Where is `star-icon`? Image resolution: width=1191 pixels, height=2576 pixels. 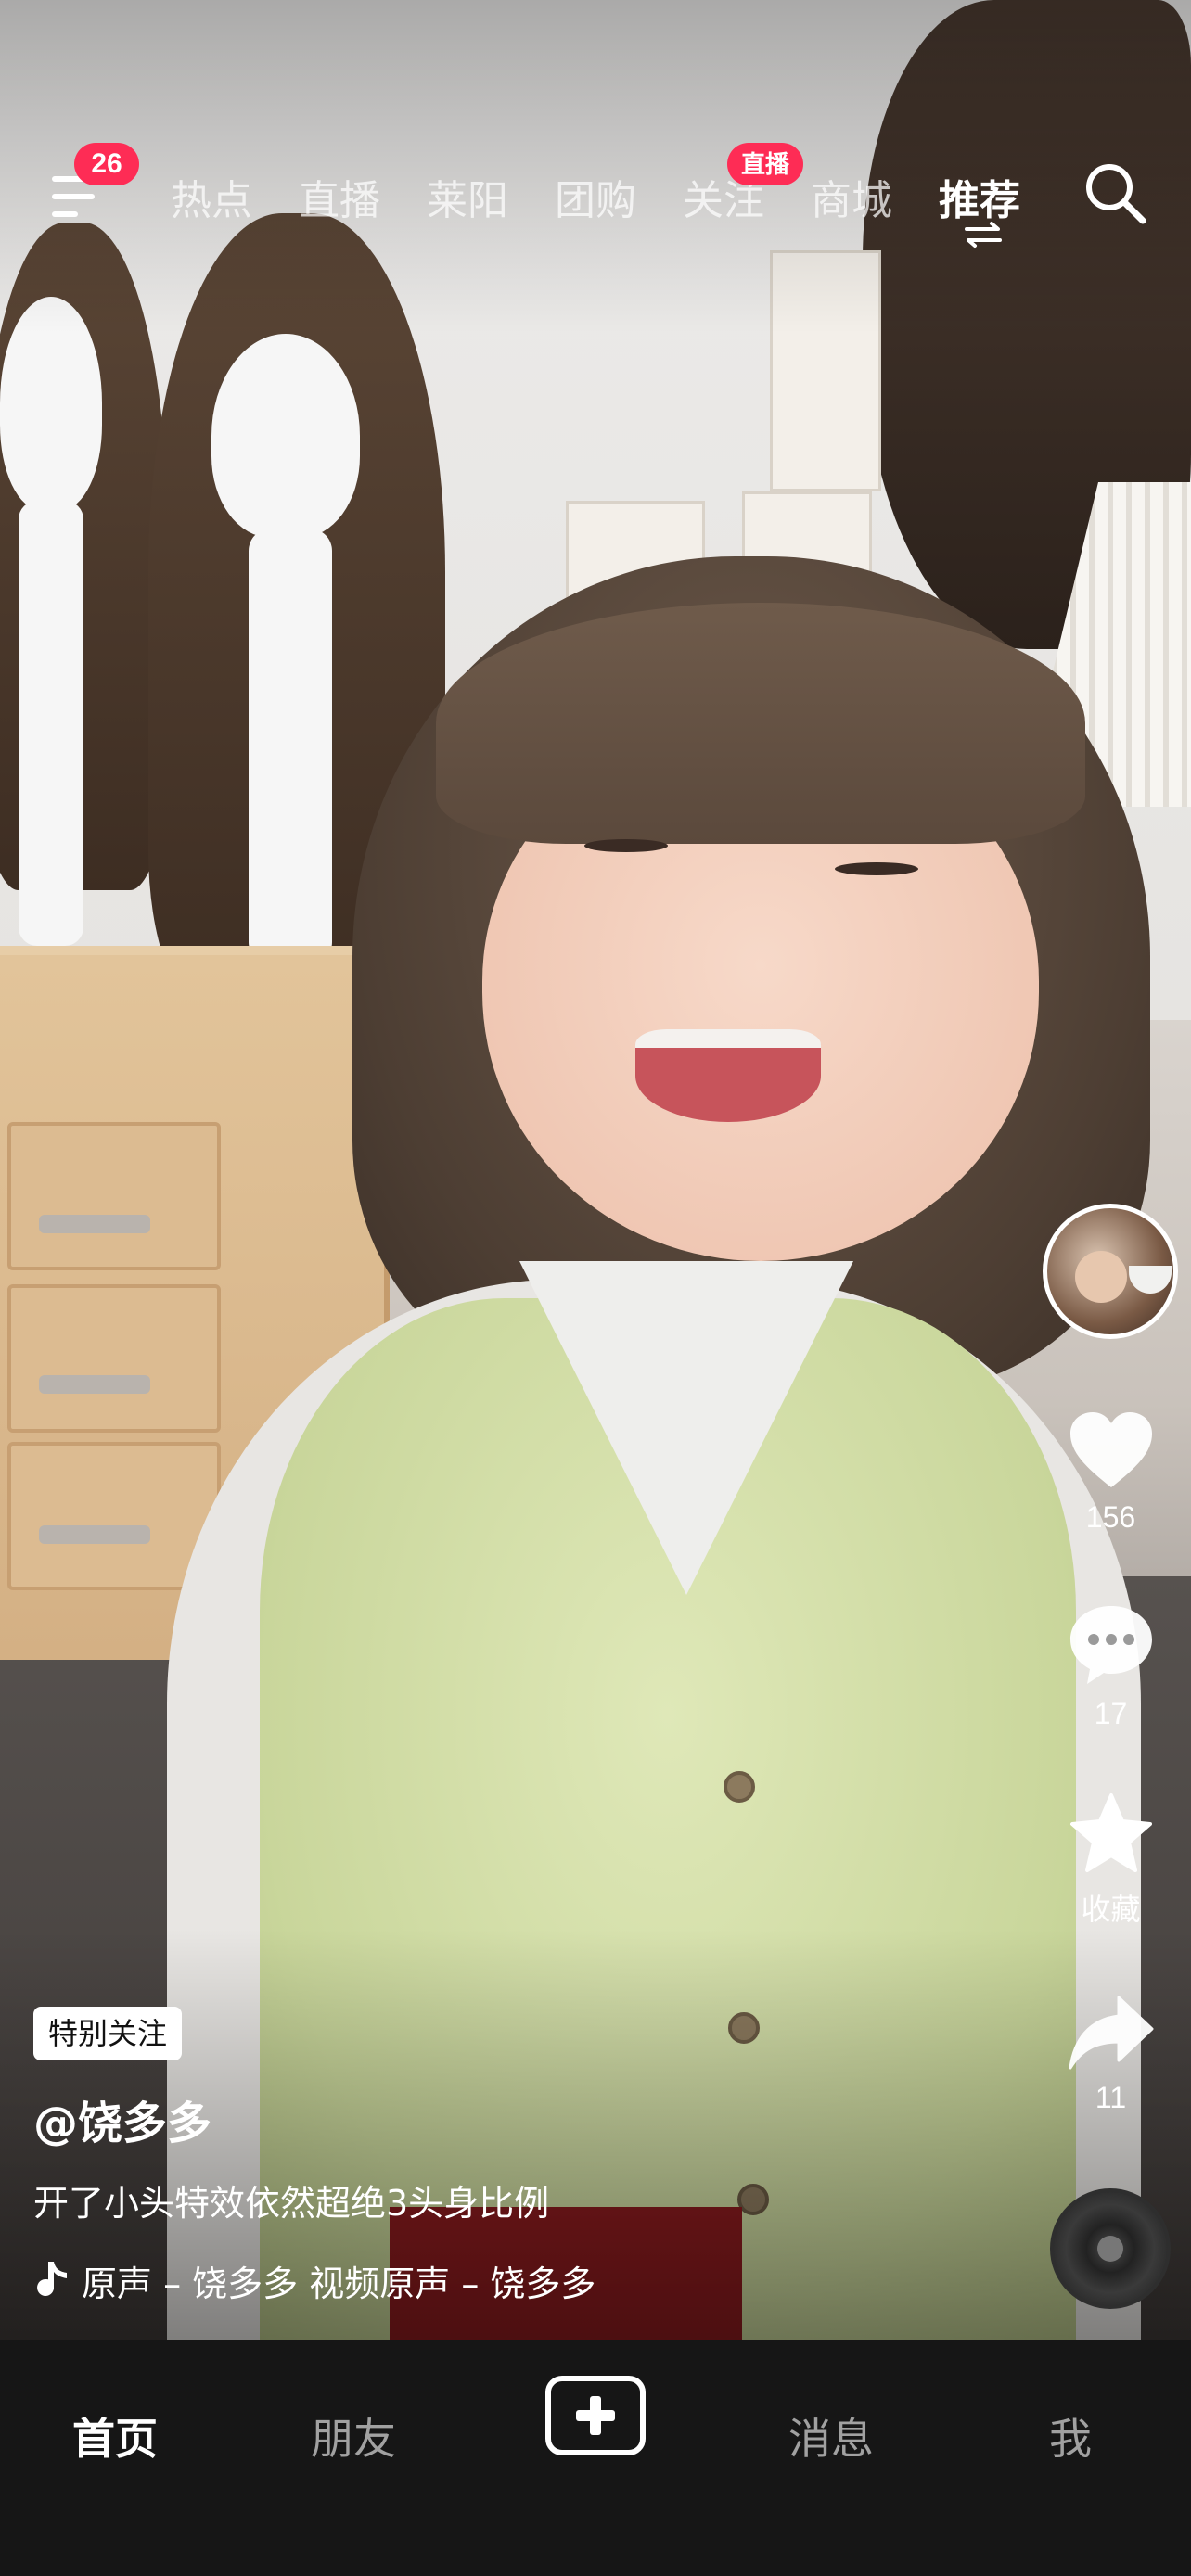 star-icon is located at coordinates (1111, 1834).